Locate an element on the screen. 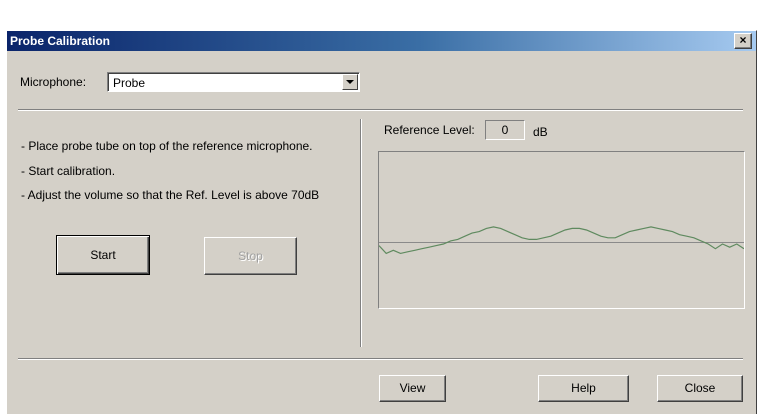  chevron-down-icon is located at coordinates (350, 82).